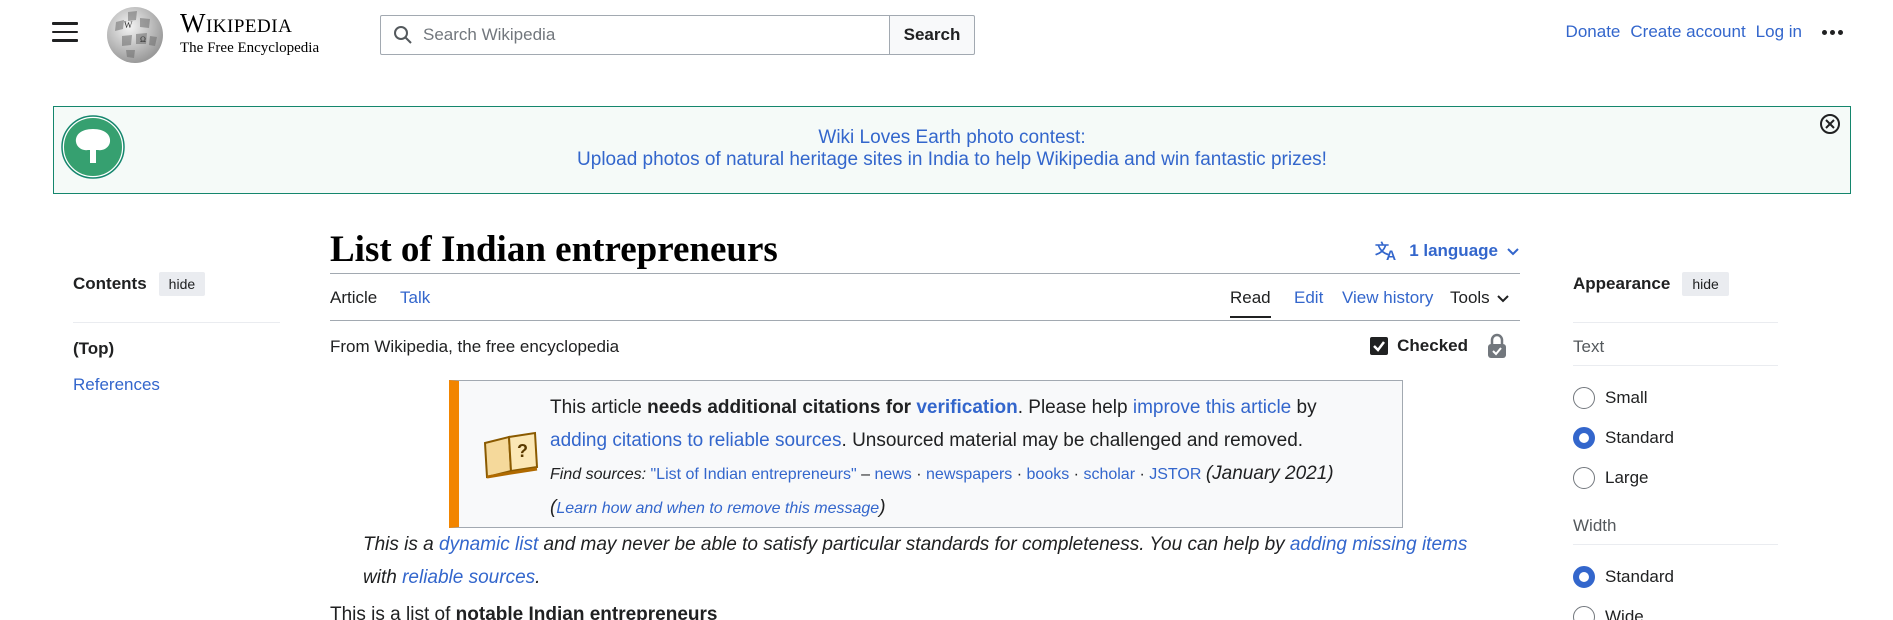  Describe the element at coordinates (176, 297) in the screenshot. I see `toc-header: Contents hide` at that location.